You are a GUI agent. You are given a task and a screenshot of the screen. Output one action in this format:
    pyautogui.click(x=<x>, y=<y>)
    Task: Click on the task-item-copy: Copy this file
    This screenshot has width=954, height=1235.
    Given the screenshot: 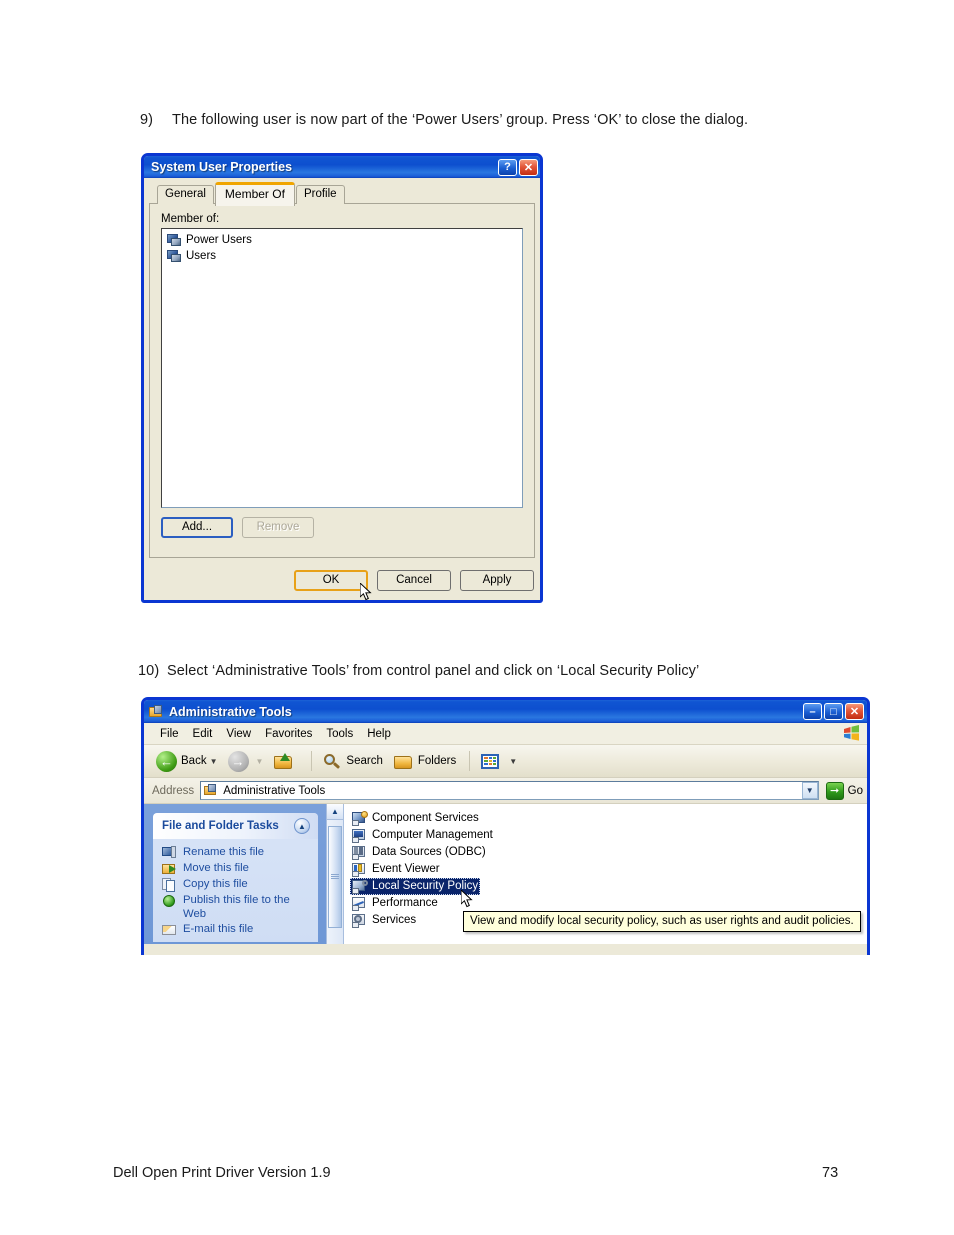 What is the action you would take?
    pyautogui.click(x=235, y=885)
    